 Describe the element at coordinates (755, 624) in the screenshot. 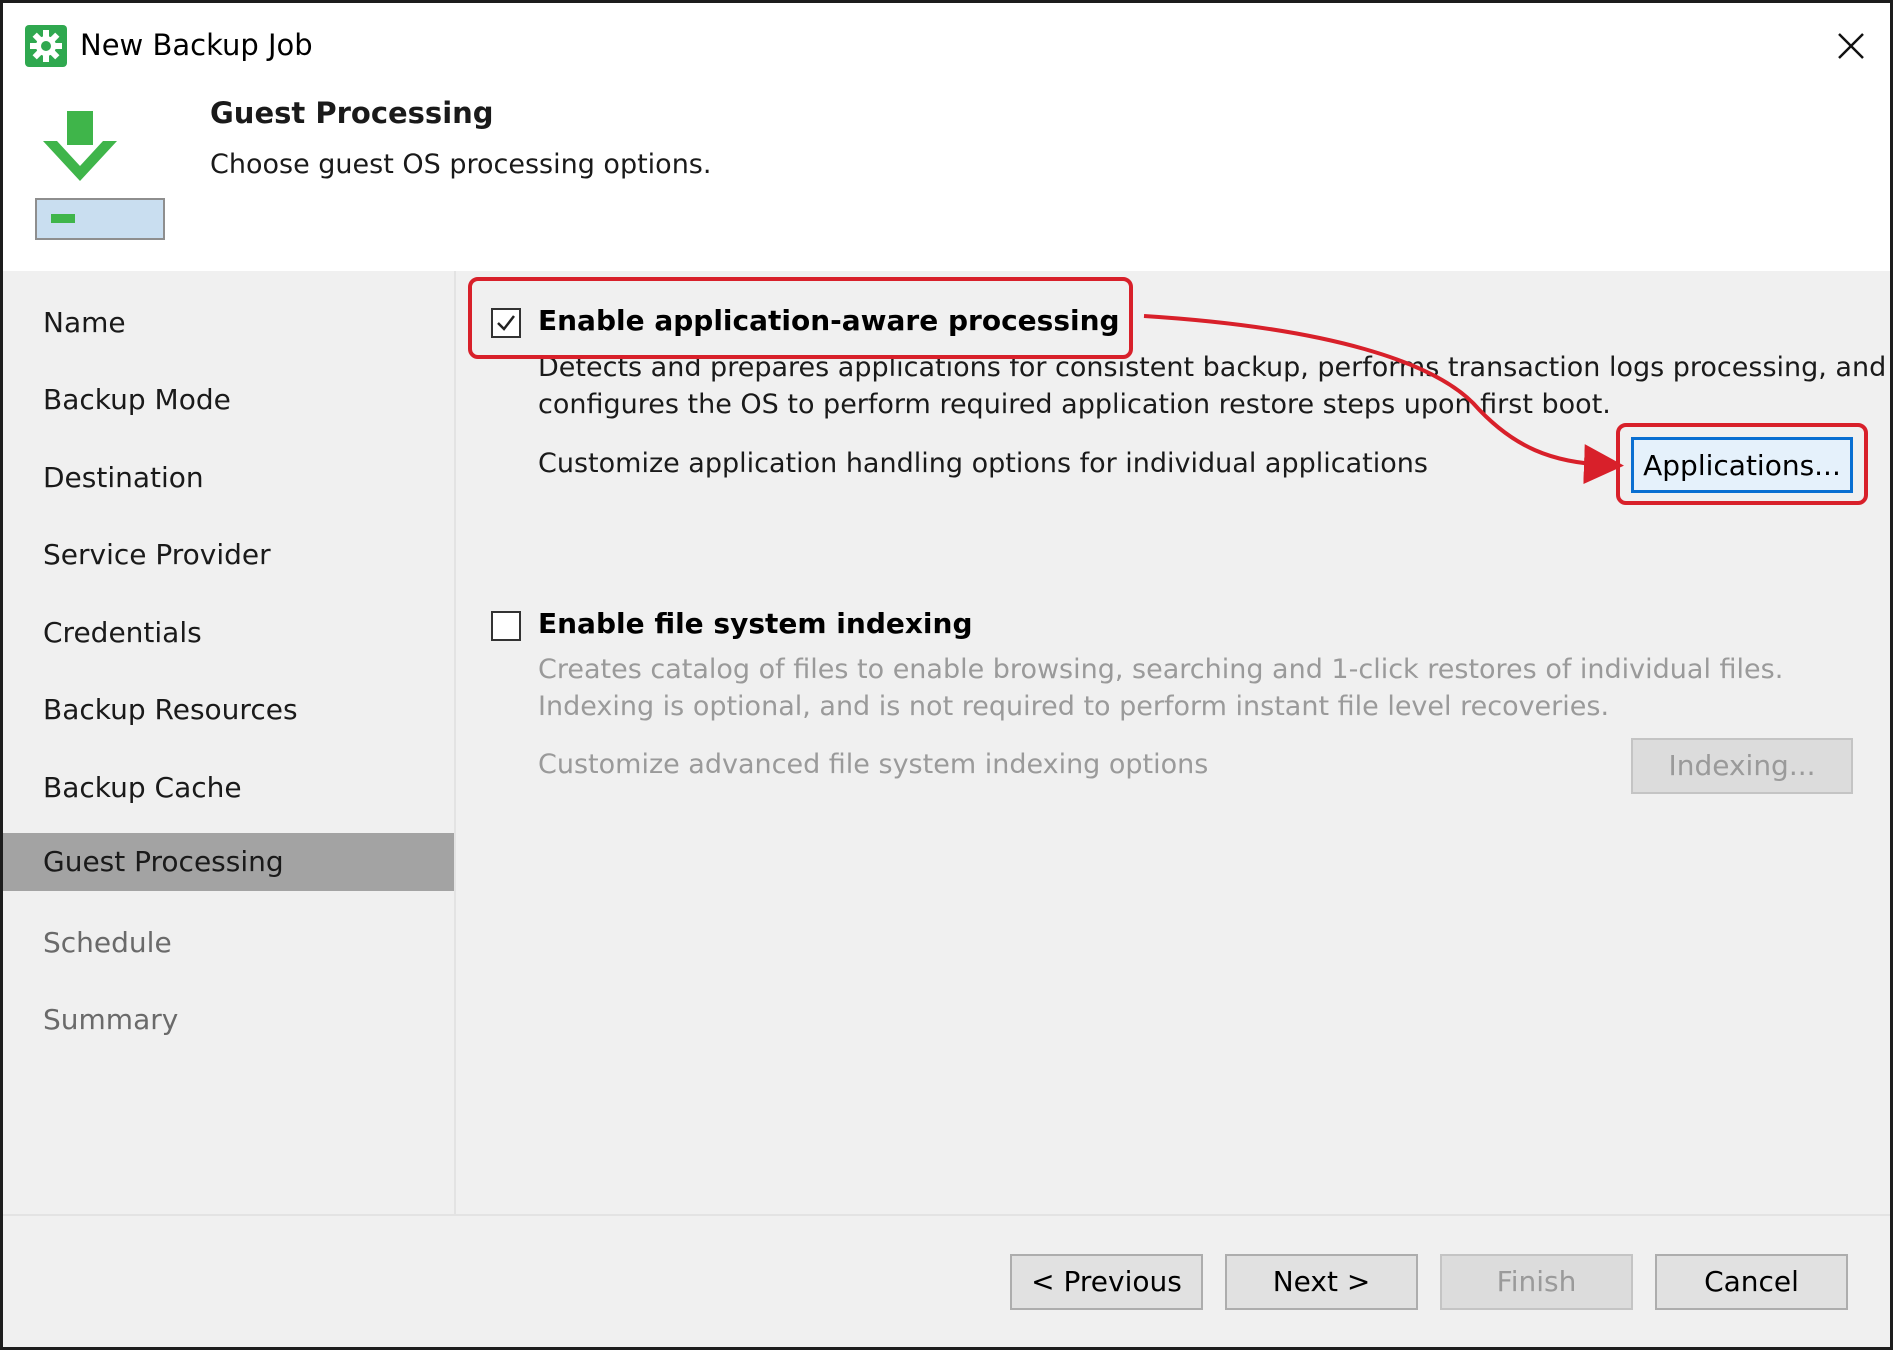

I see `indexing-label: Enable file system indexing` at that location.